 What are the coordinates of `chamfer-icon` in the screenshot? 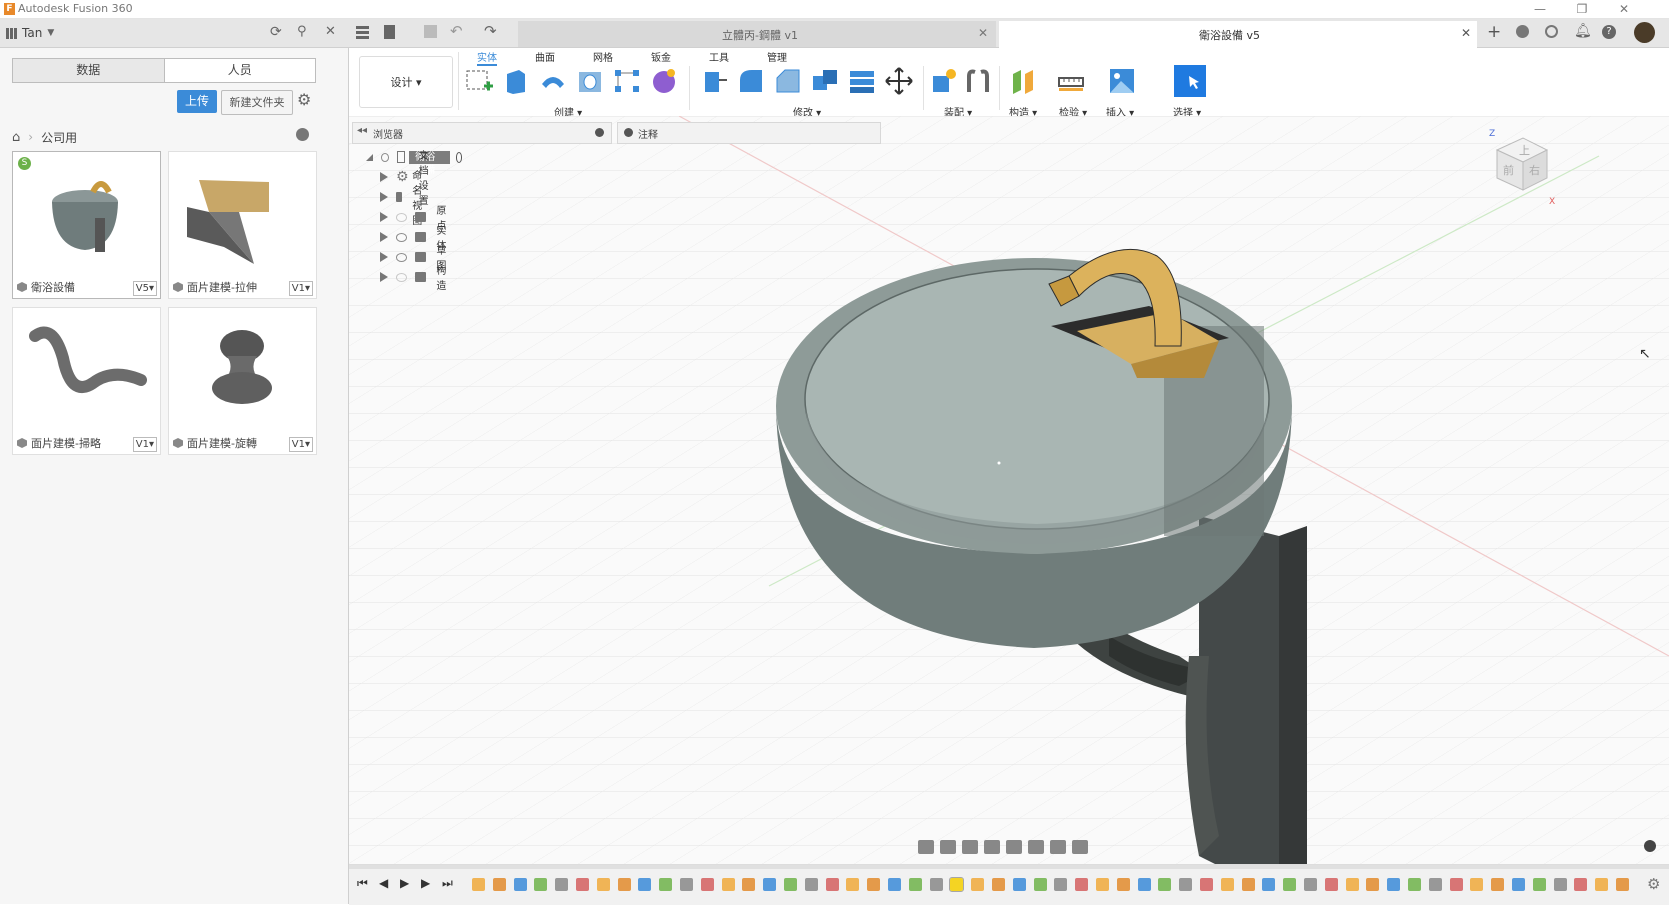 It's located at (788, 81).